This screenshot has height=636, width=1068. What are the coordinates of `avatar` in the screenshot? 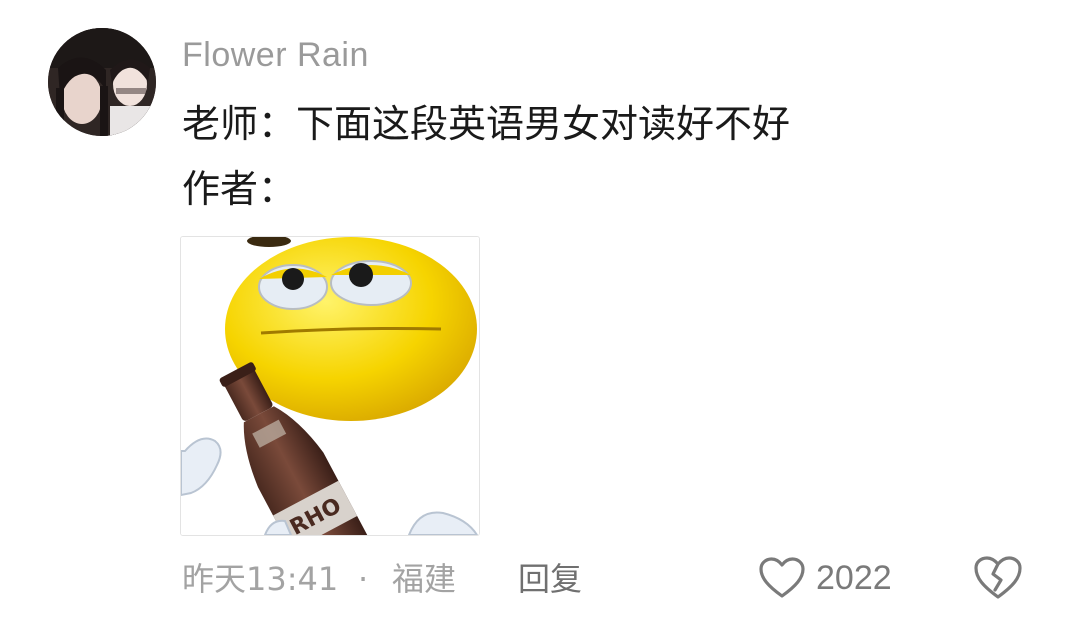 It's located at (102, 82).